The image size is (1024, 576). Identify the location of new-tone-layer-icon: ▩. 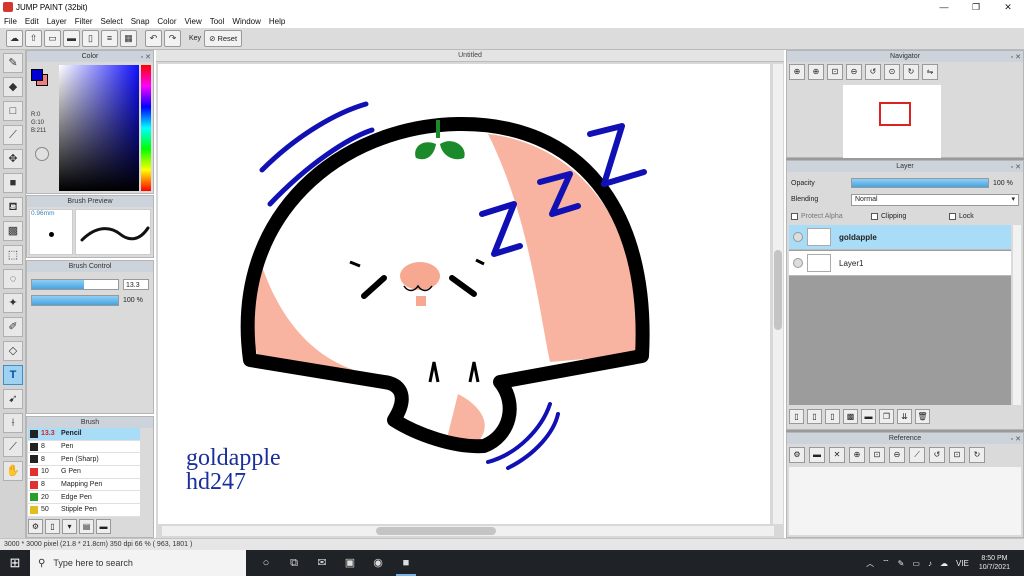
(850, 416).